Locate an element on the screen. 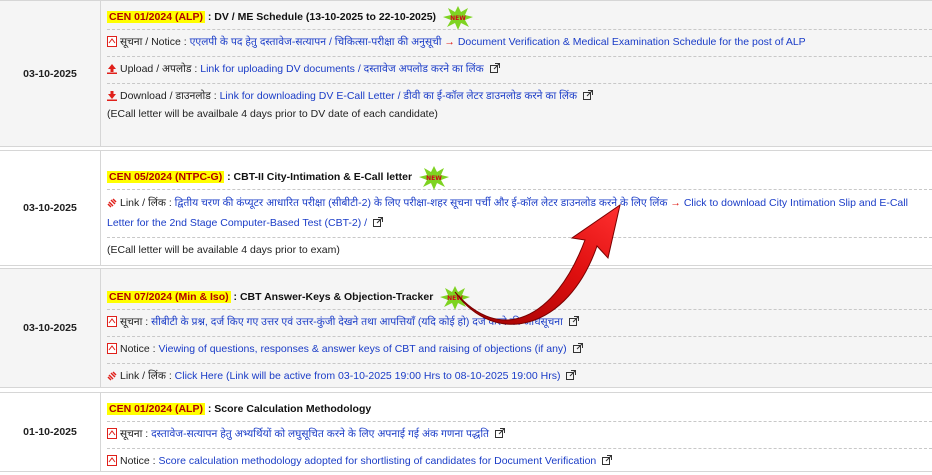  download-prefix: Download / डाउनलोड : is located at coordinates (170, 96).